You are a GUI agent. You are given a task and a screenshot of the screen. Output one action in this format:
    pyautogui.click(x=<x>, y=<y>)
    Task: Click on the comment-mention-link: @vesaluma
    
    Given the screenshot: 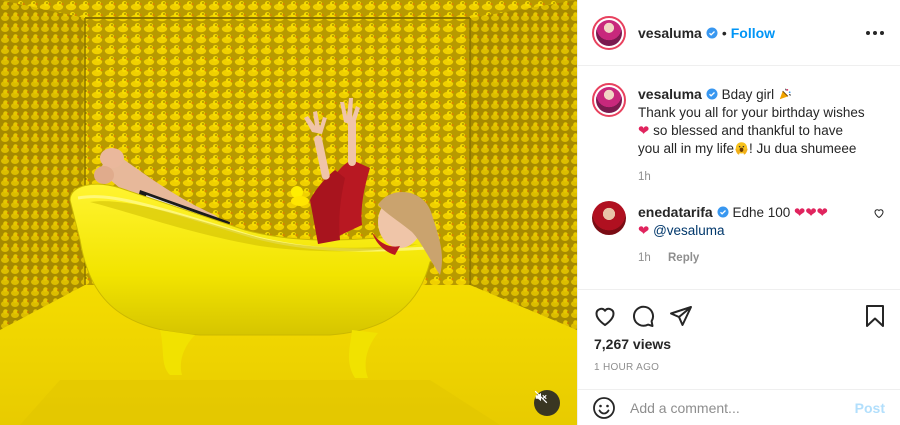 What is the action you would take?
    pyautogui.click(x=688, y=230)
    